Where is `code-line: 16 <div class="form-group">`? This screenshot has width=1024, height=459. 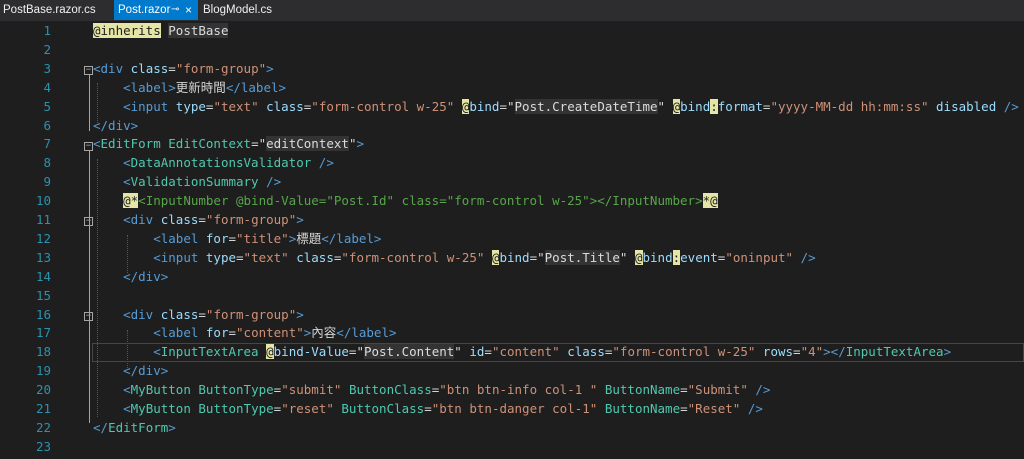 code-line: 16 <div class="form-group"> is located at coordinates (512, 315).